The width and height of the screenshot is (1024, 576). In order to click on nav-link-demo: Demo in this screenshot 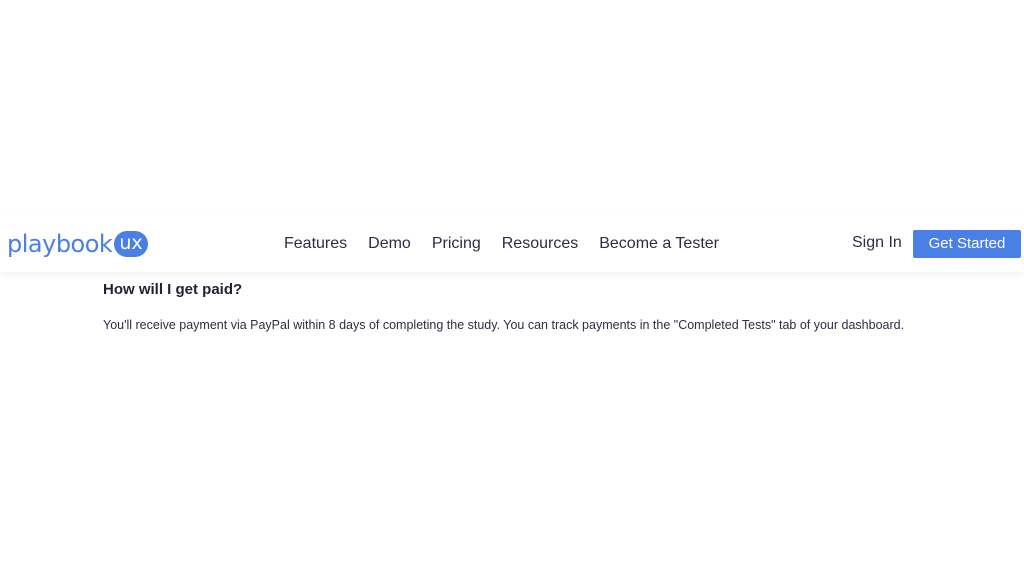, I will do `click(389, 244)`.